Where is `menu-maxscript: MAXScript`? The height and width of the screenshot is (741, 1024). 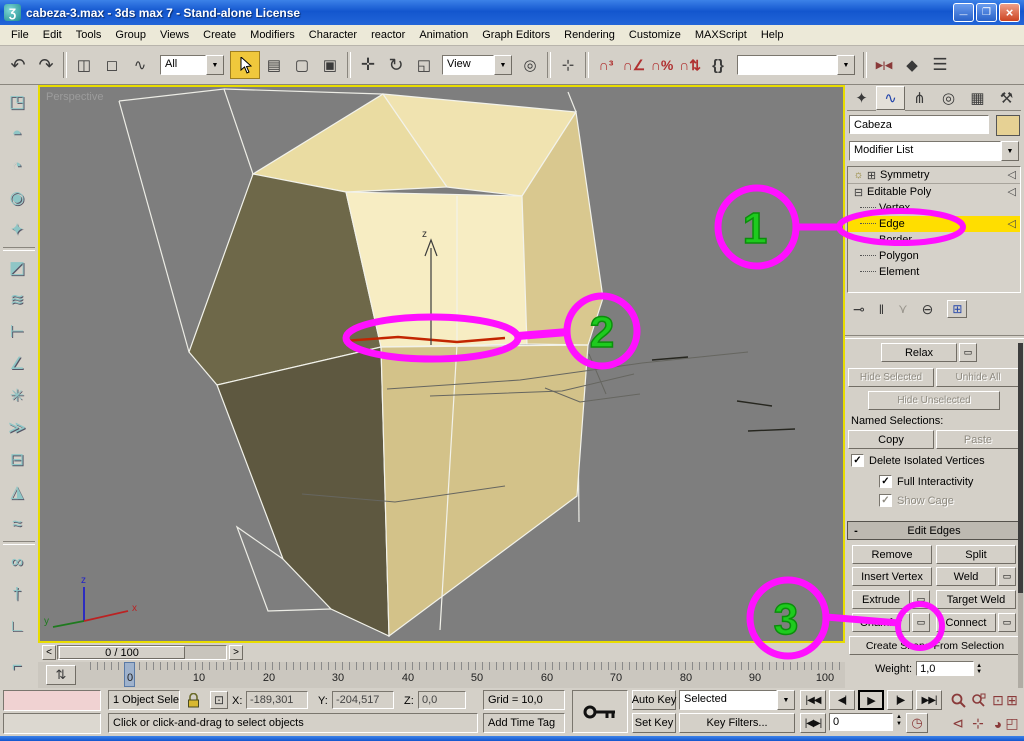
menu-maxscript: MAXScript is located at coordinates (721, 35).